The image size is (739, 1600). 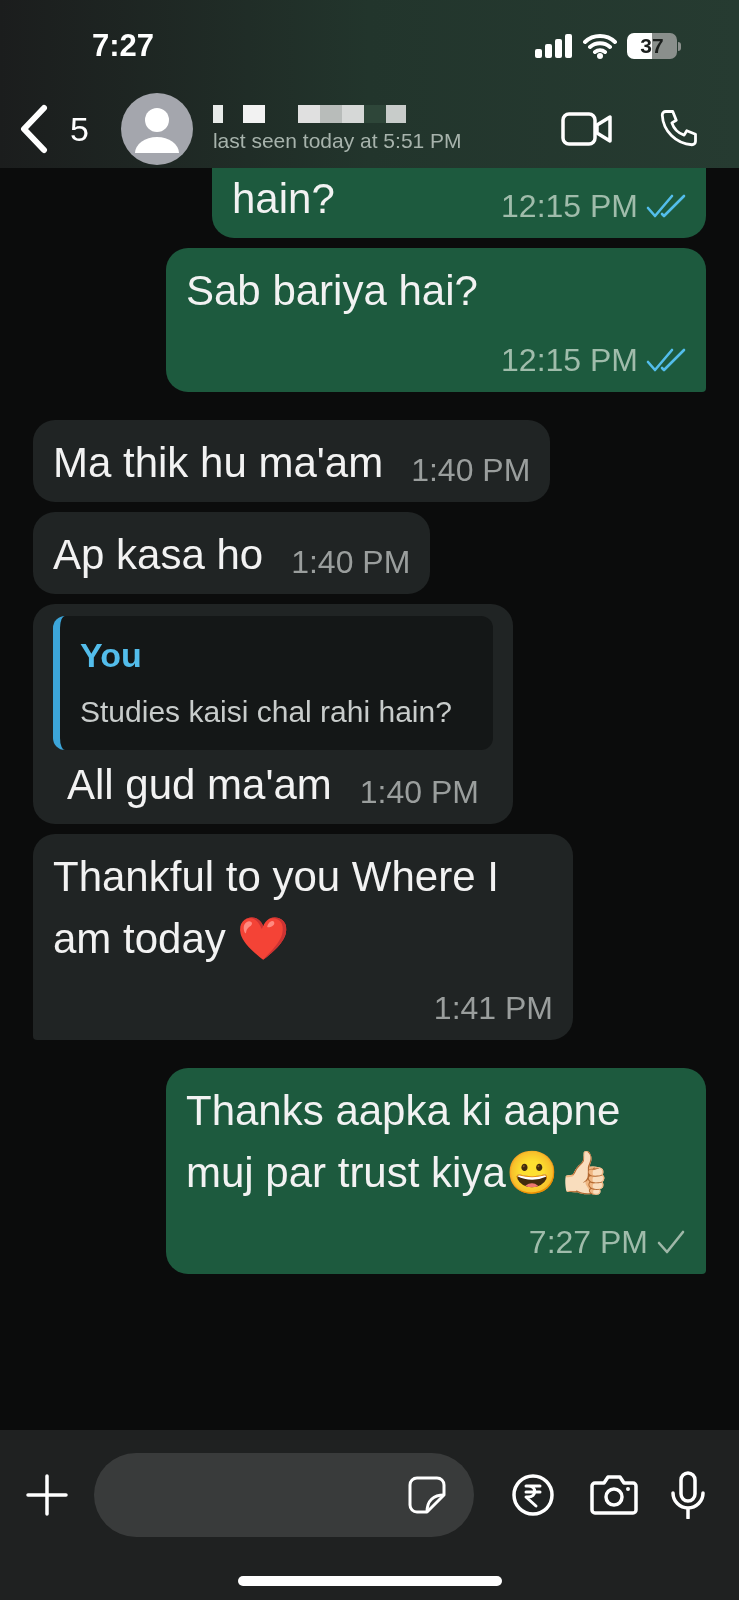 I want to click on incoming-message-bubble: Ma thik hu ma'am 1:40 PM, so click(x=292, y=461).